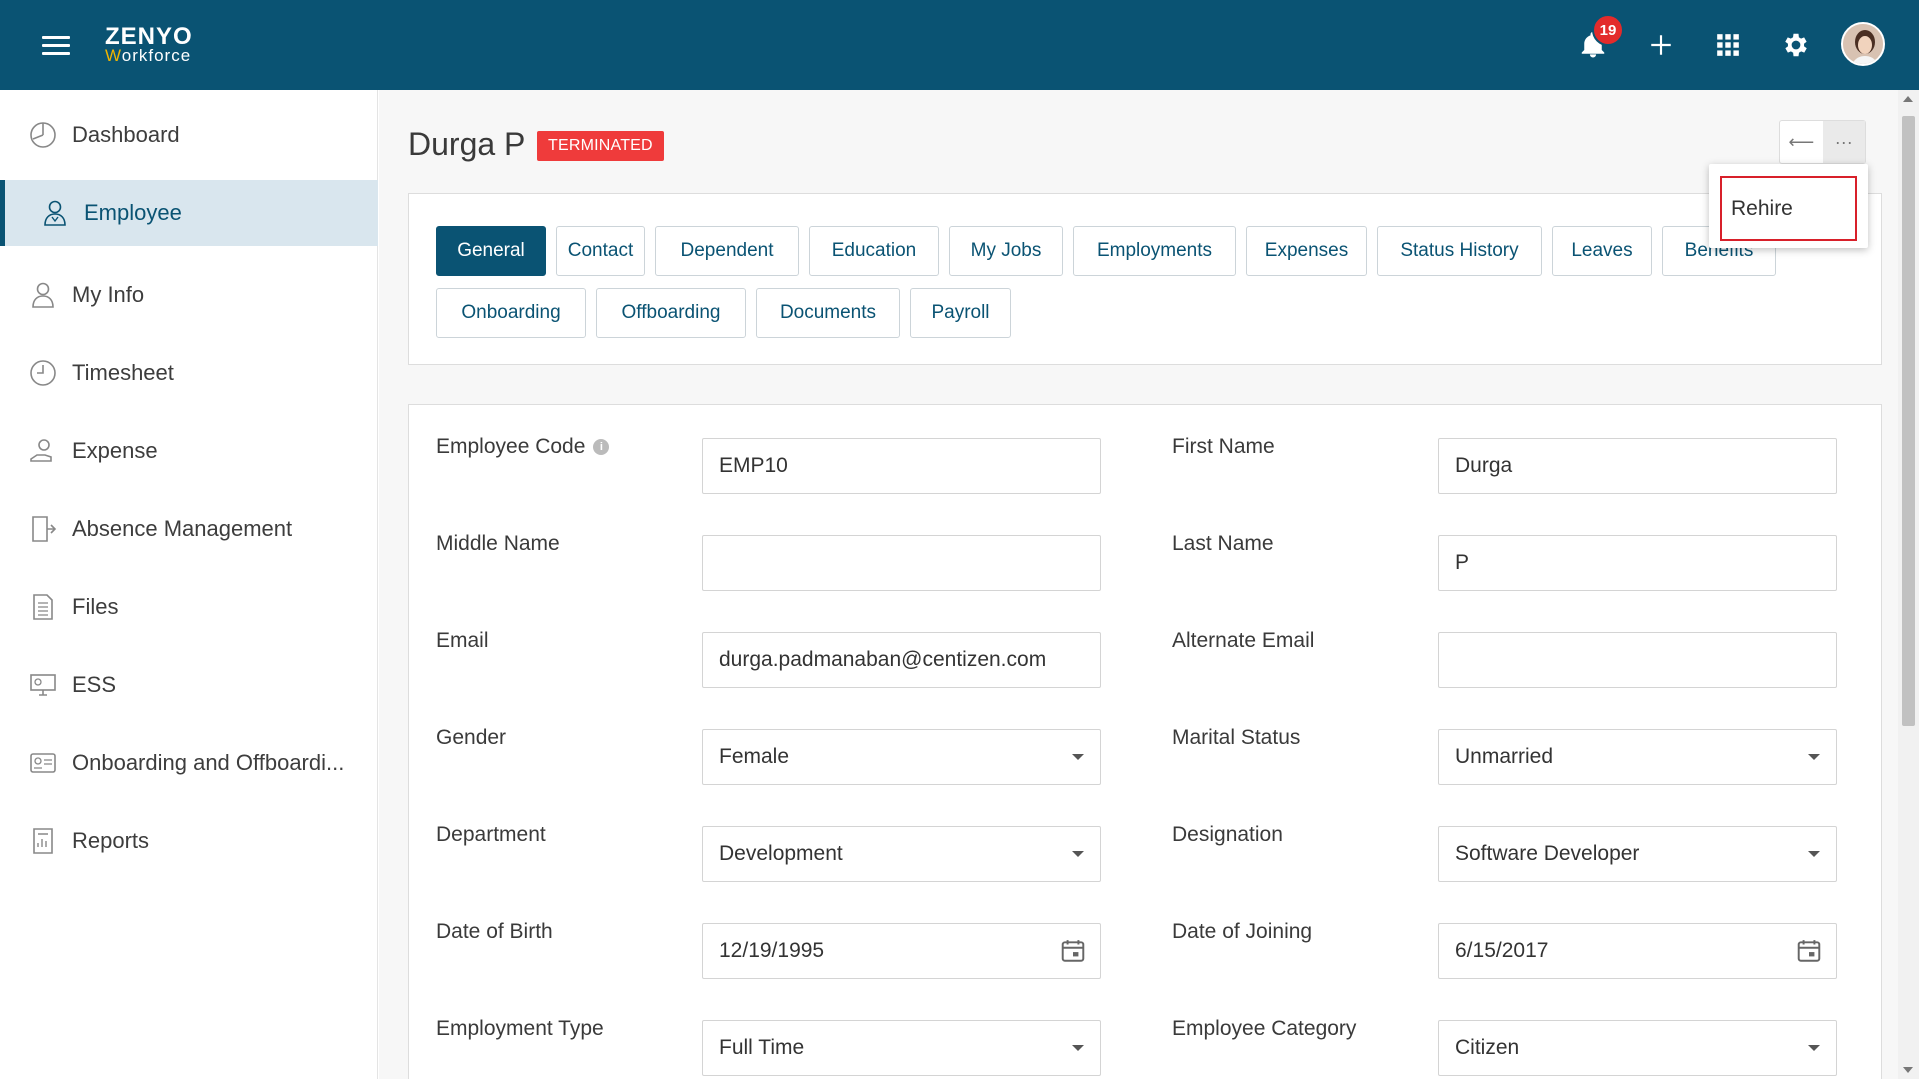 The height and width of the screenshot is (1079, 1919). I want to click on apps-button, so click(1728, 45).